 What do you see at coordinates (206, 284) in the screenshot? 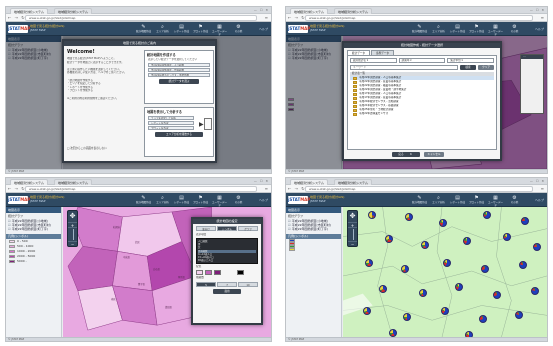
I see `class-option: 5` at bounding box center [206, 284].